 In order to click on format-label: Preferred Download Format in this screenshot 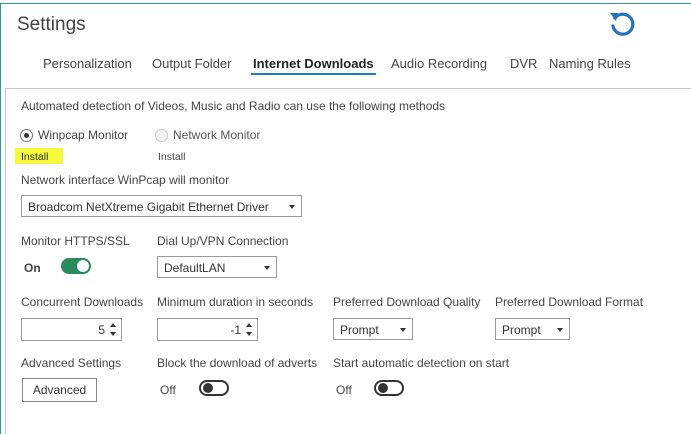, I will do `click(569, 302)`.